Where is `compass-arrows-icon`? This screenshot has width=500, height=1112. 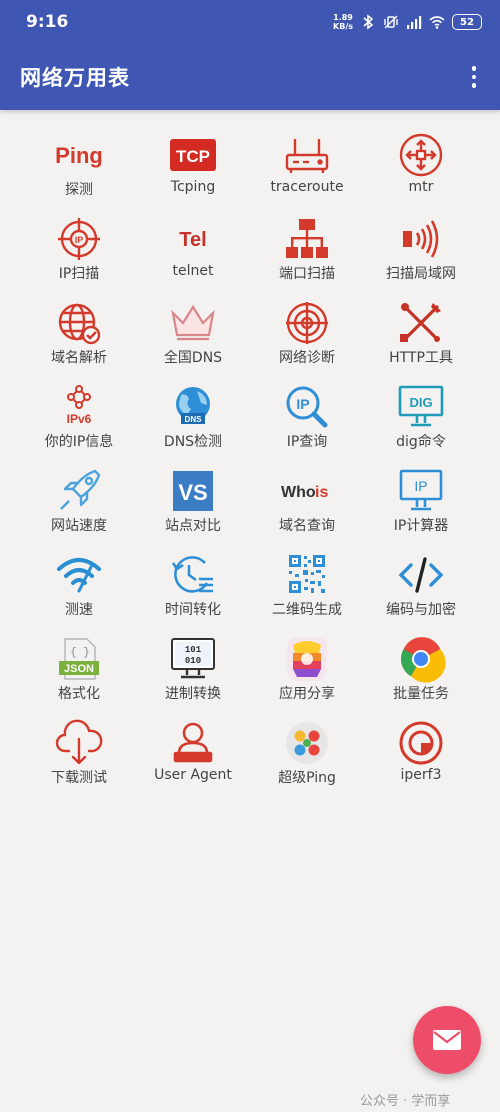 compass-arrows-icon is located at coordinates (421, 155).